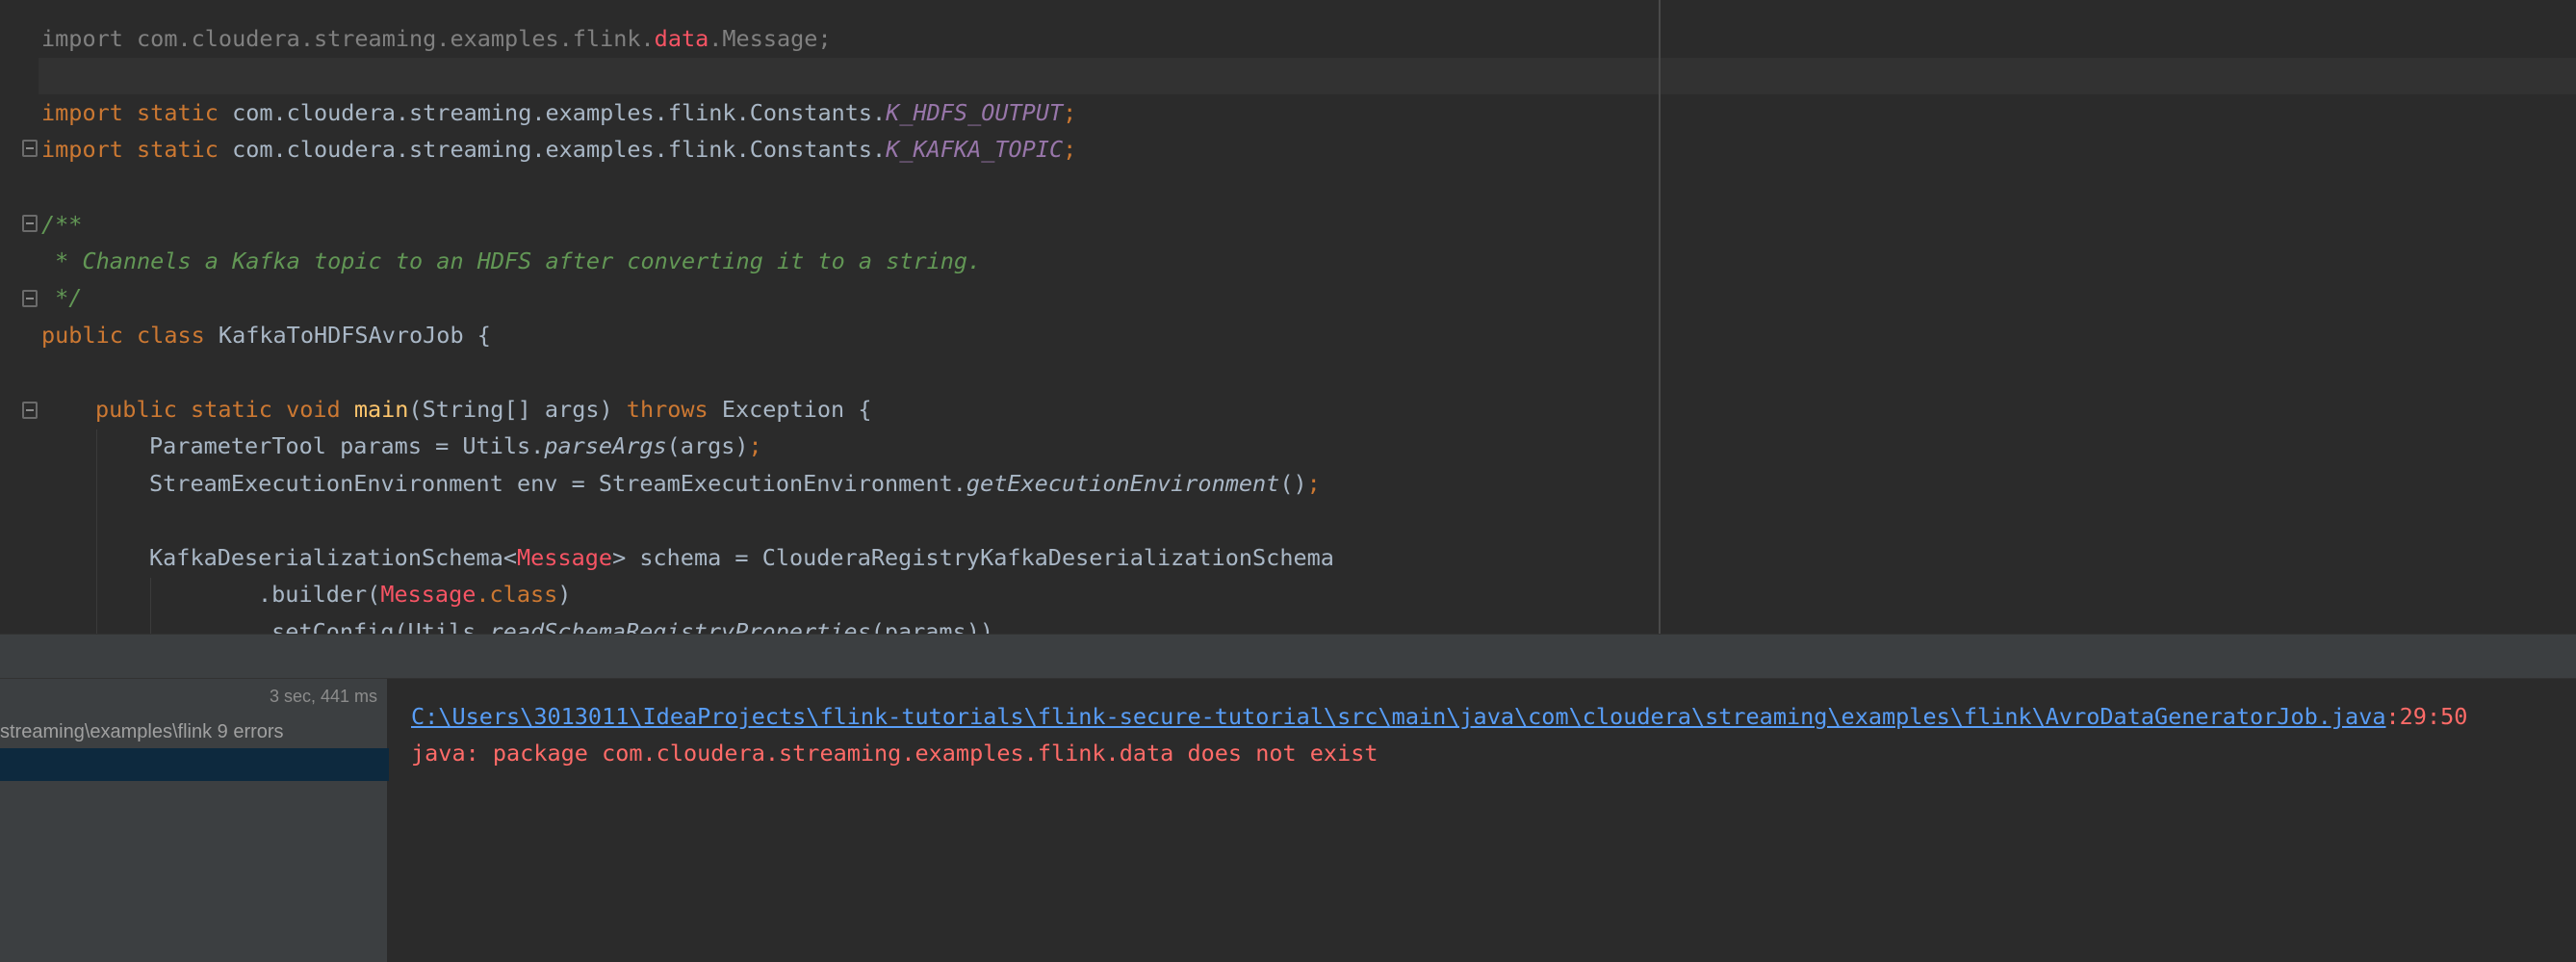  Describe the element at coordinates (975, 149) in the screenshot. I see `constant-name: K_KAFKA_TOPIC` at that location.